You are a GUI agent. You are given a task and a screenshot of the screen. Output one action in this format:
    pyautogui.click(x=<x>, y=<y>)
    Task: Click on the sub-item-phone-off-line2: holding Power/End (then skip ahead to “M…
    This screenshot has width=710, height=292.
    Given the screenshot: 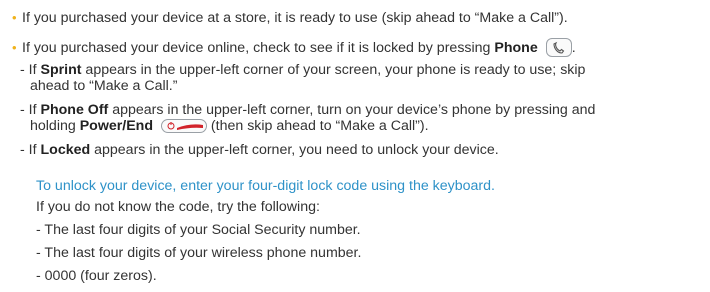 What is the action you would take?
    pyautogui.click(x=229, y=126)
    